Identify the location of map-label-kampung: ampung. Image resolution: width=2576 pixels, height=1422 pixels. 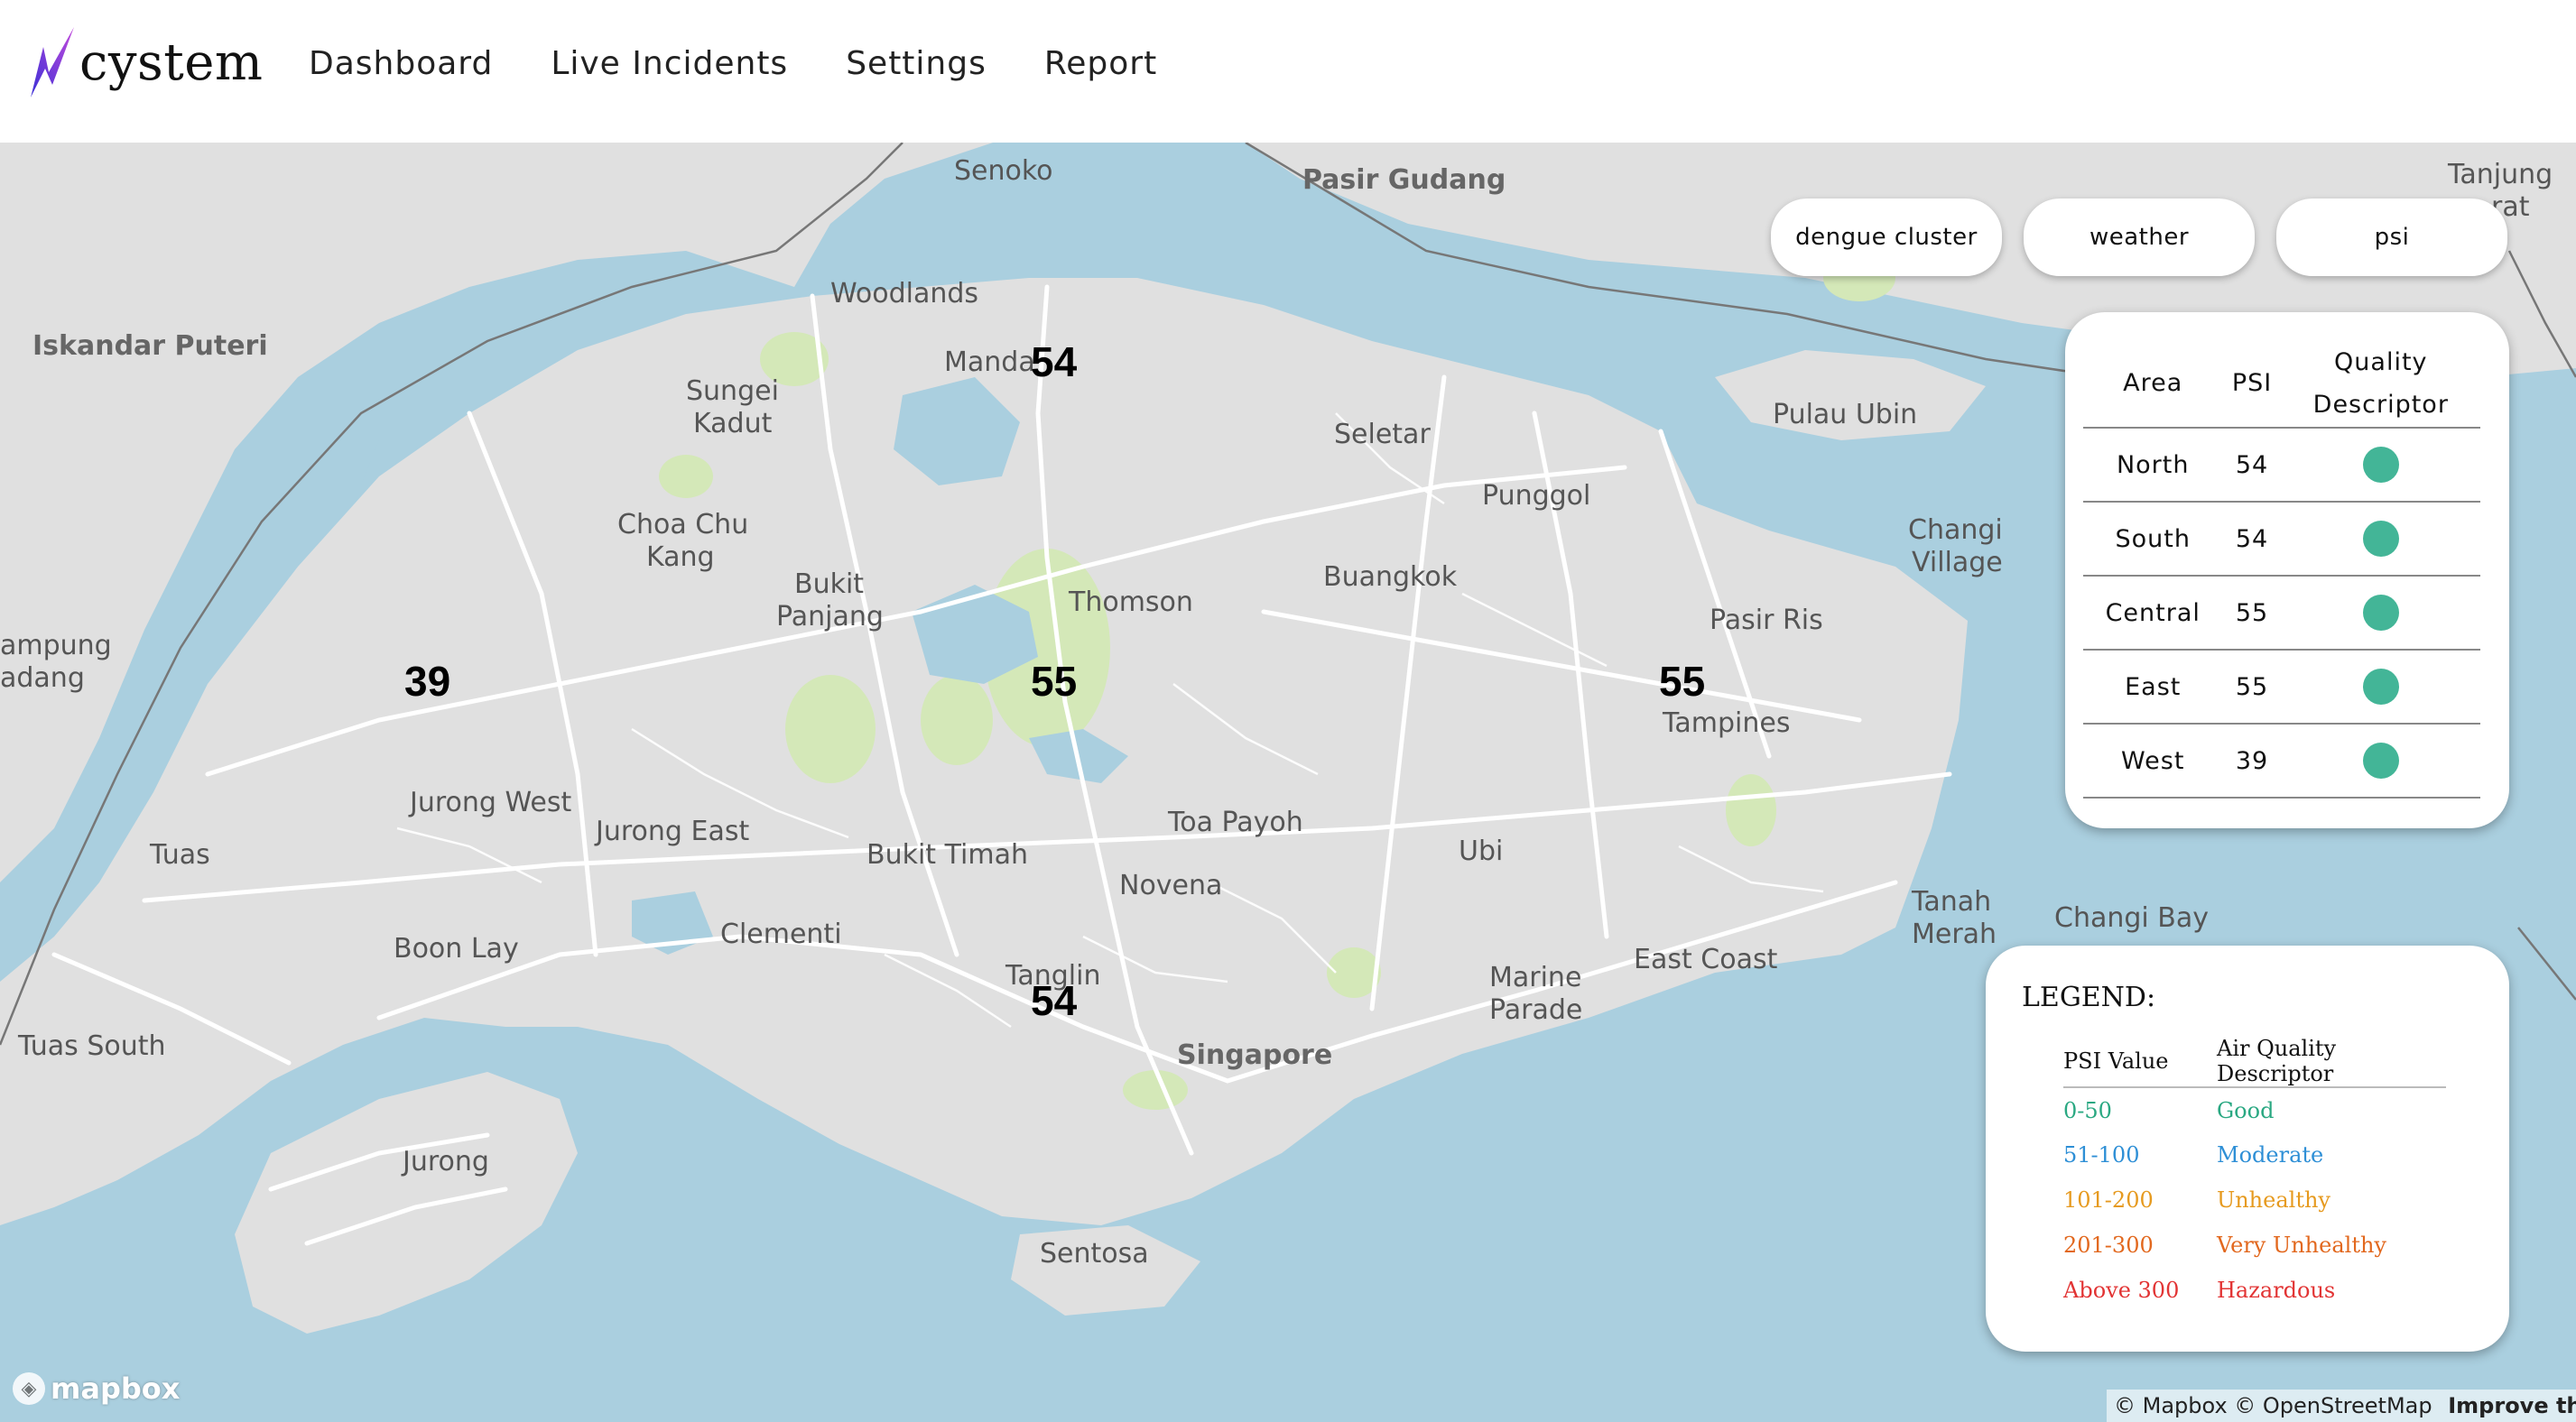
(56, 645).